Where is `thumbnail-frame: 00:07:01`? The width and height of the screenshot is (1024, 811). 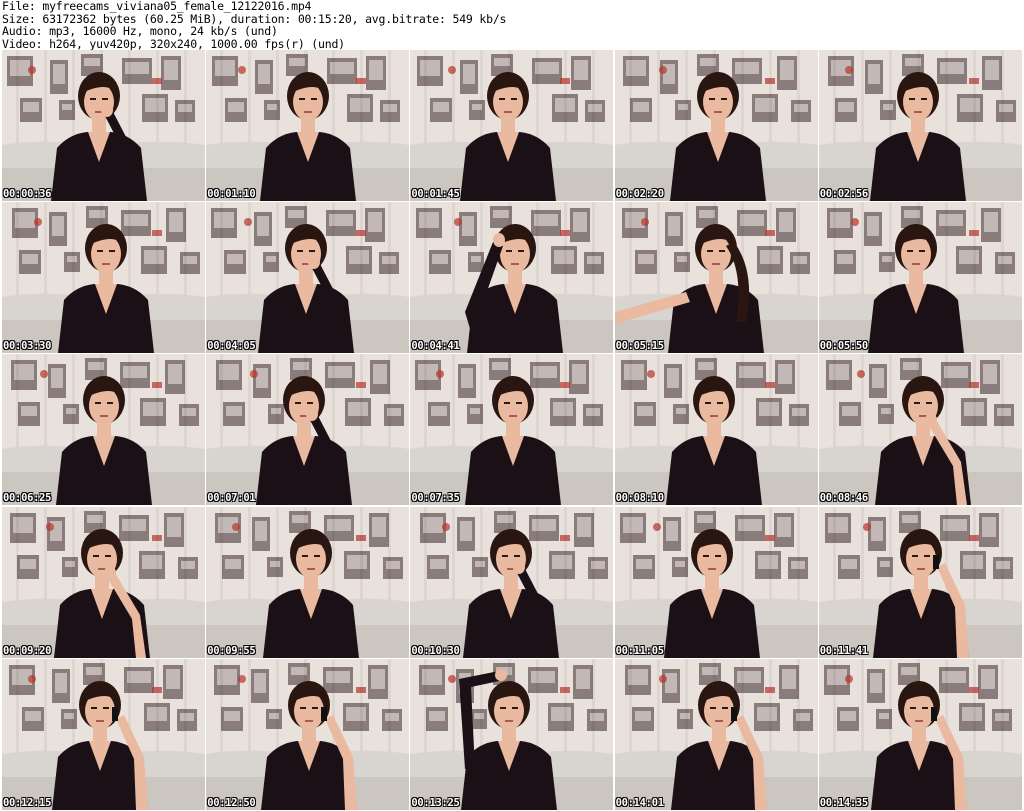
thumbnail-frame: 00:07:01 is located at coordinates (308, 430).